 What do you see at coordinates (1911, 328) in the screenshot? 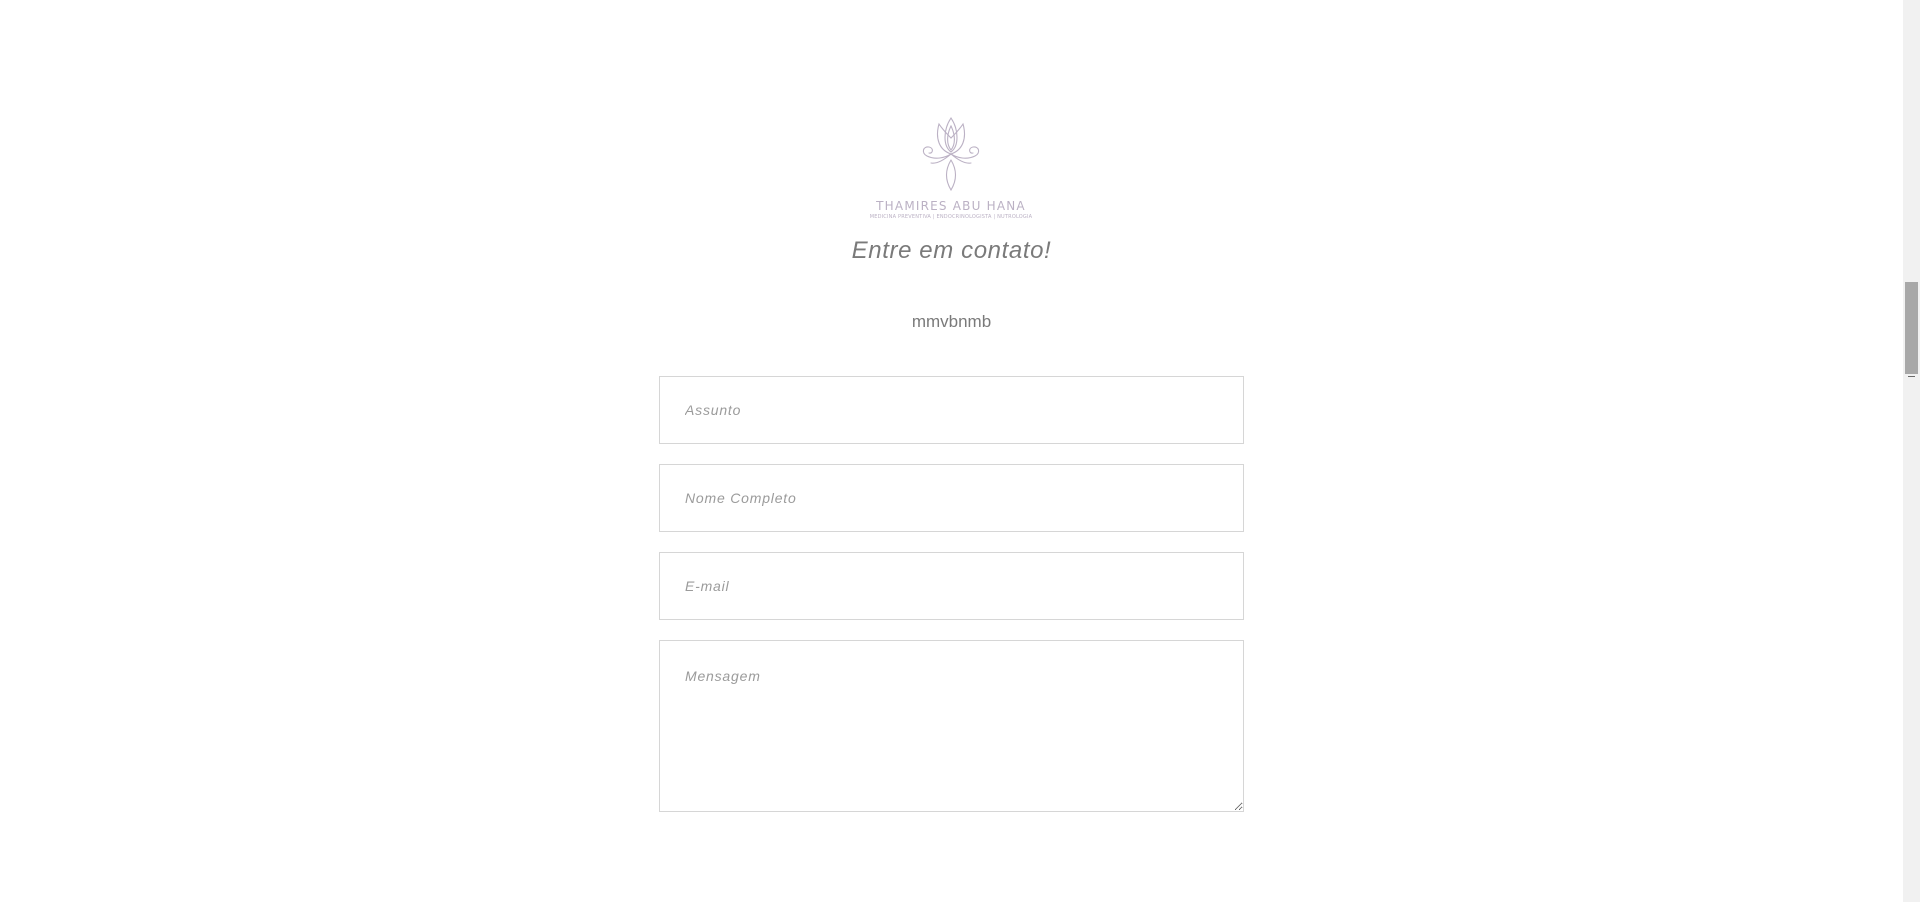
I see `scrollbar-thumb` at bounding box center [1911, 328].